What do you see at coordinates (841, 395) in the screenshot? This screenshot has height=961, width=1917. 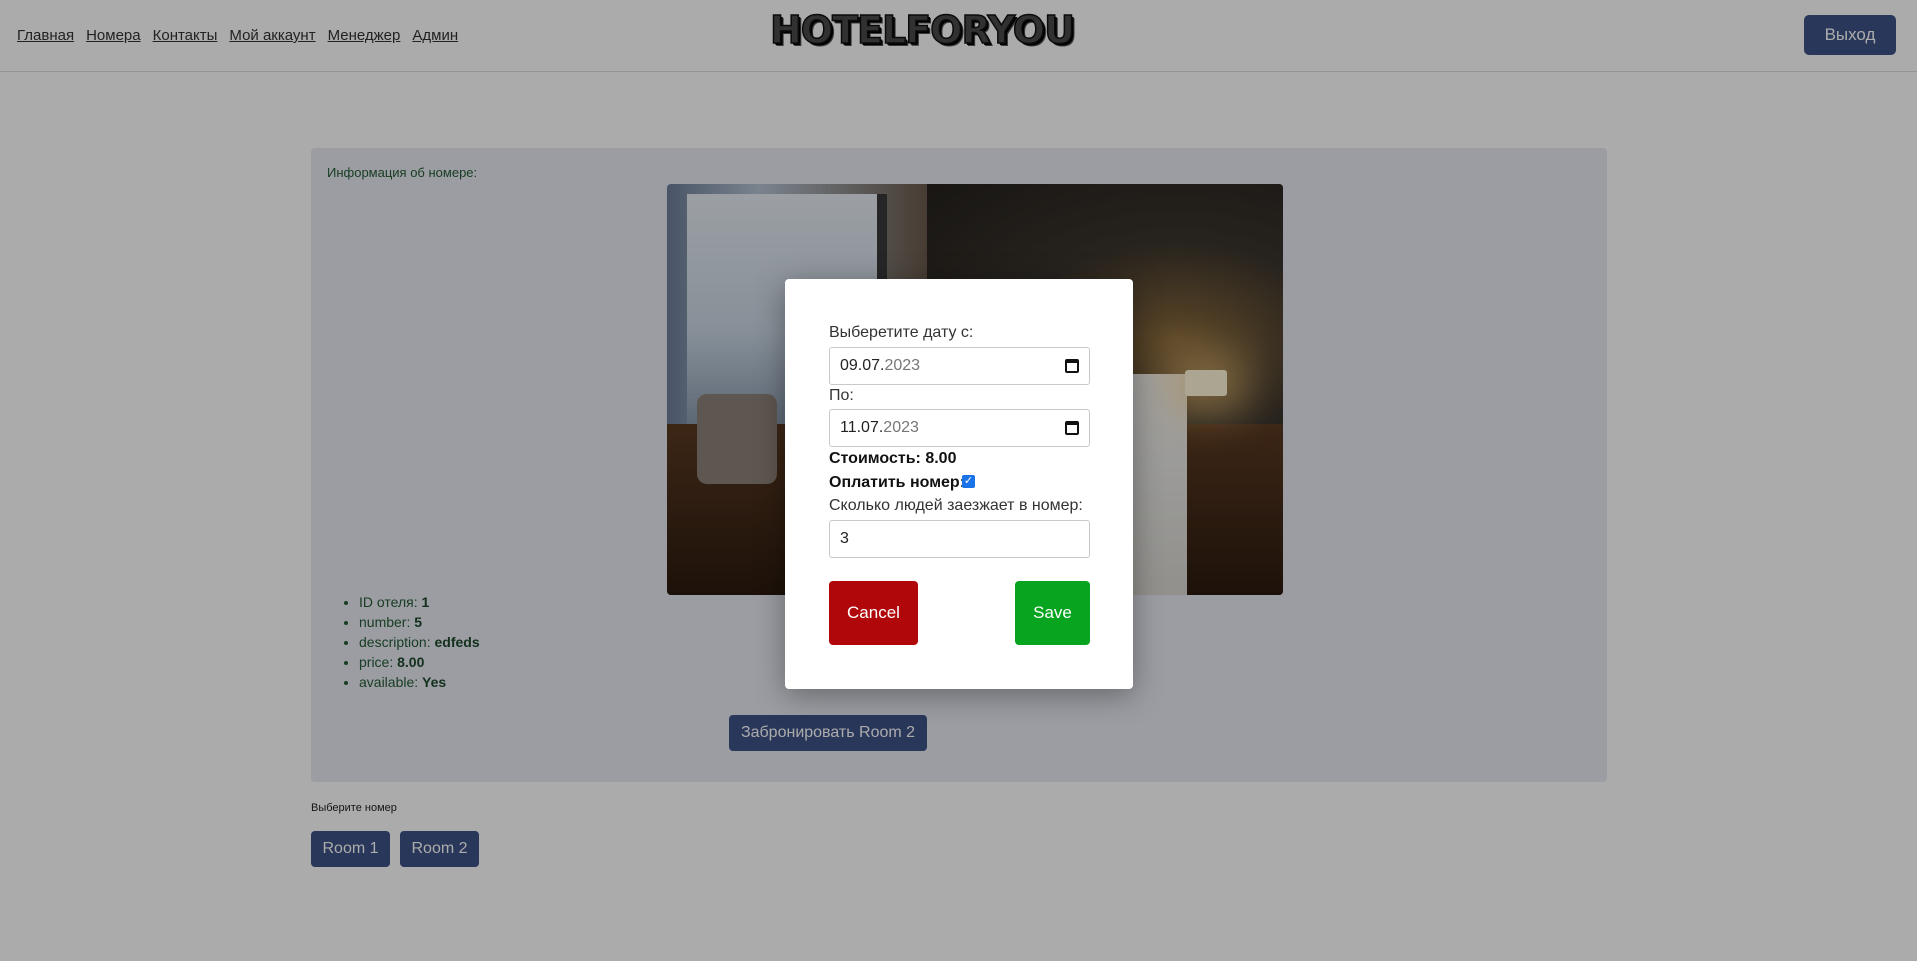 I see `to-date-label: По:` at bounding box center [841, 395].